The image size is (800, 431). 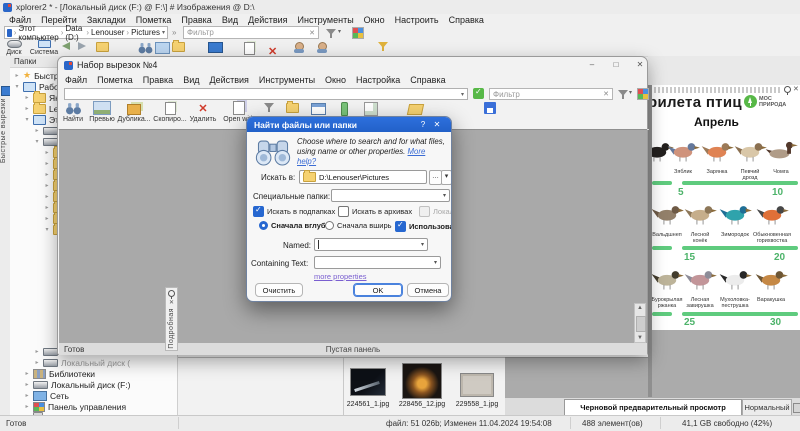 I want to click on close-button: ✕, so click(x=437, y=124).